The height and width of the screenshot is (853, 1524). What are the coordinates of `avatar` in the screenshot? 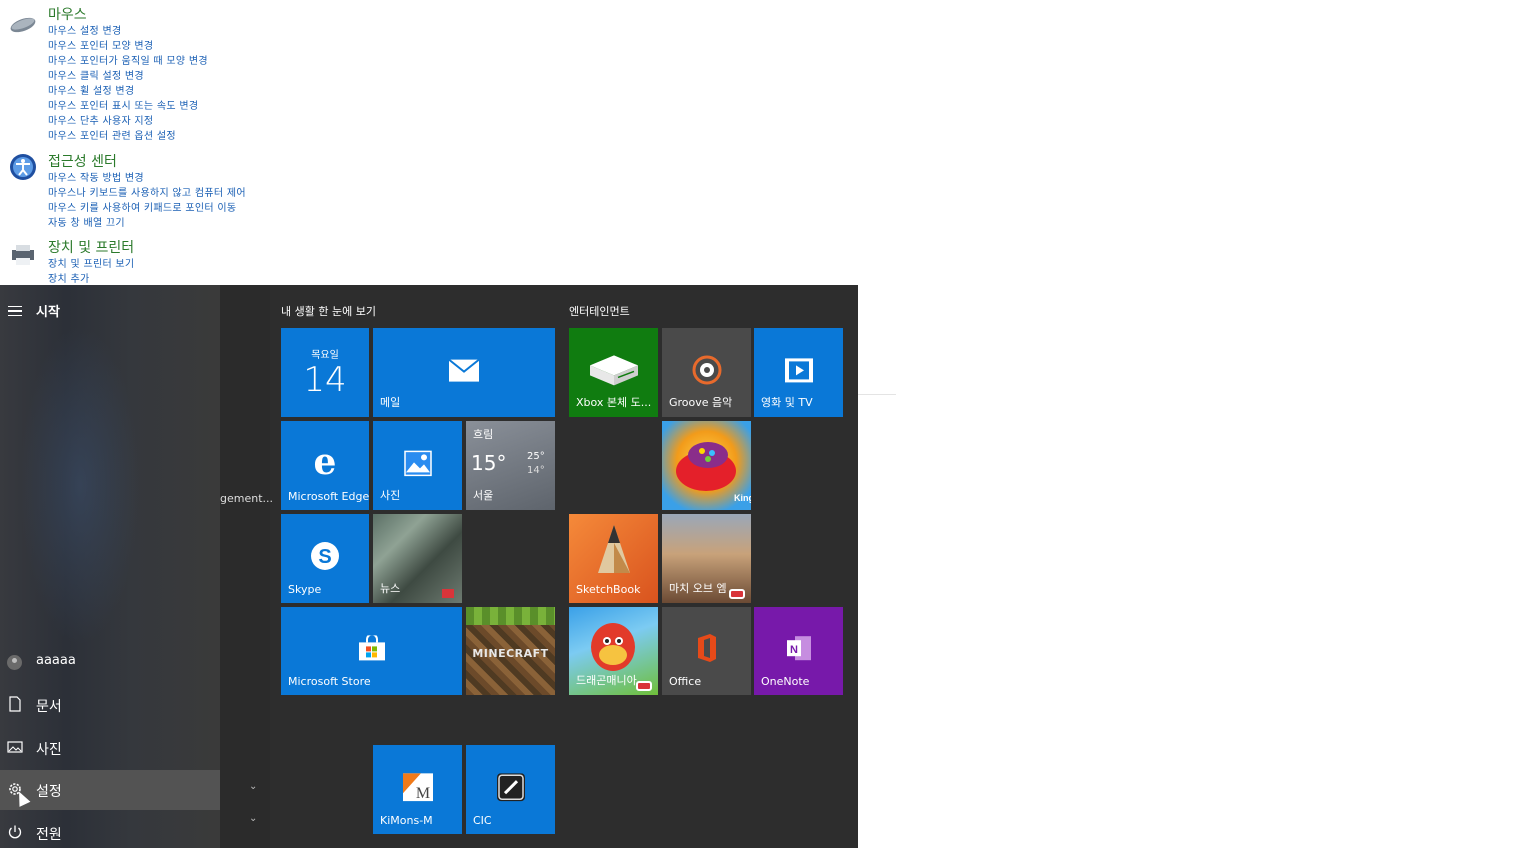 It's located at (14, 662).